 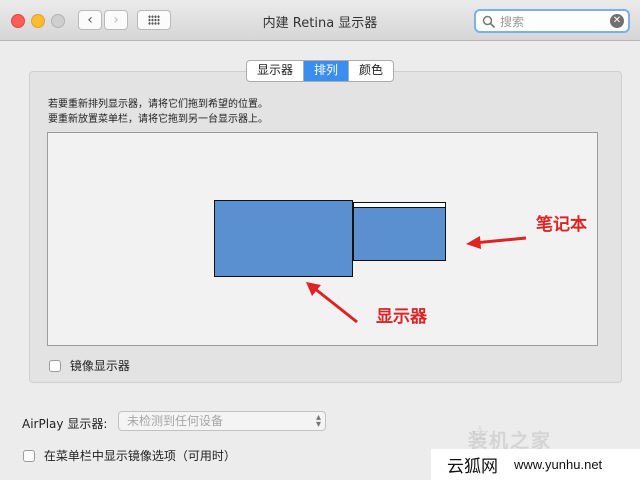 I want to click on show-mirror-in-menubar-option: 在菜单栏中显示镜像选项（可用时）, so click(x=129, y=455).